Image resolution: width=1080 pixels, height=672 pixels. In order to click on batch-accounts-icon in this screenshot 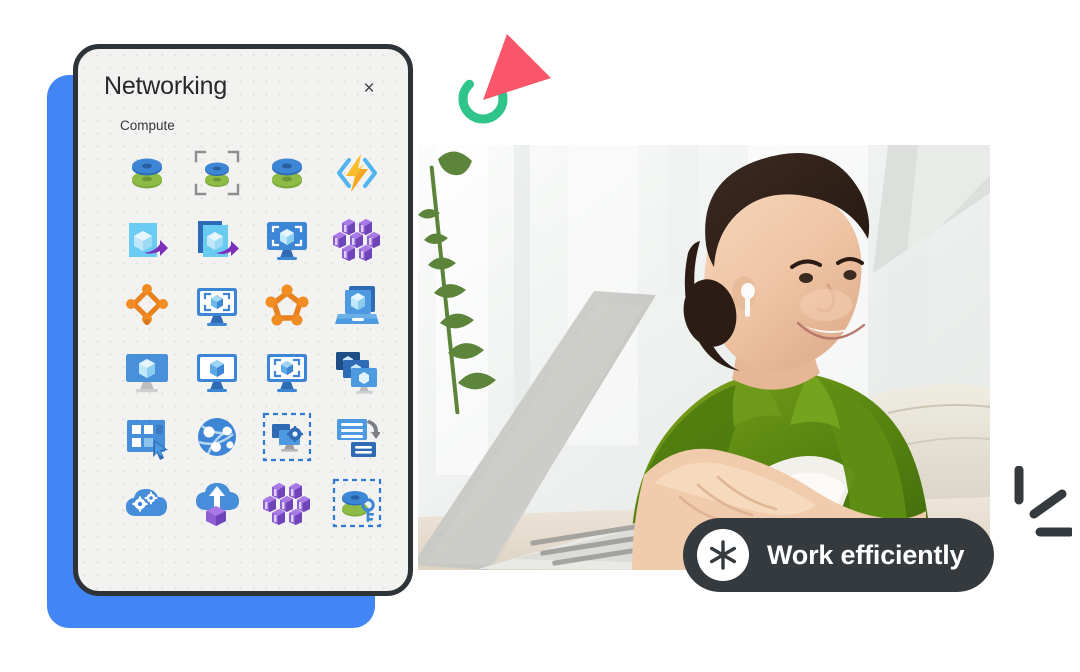, I will do `click(357, 436)`.